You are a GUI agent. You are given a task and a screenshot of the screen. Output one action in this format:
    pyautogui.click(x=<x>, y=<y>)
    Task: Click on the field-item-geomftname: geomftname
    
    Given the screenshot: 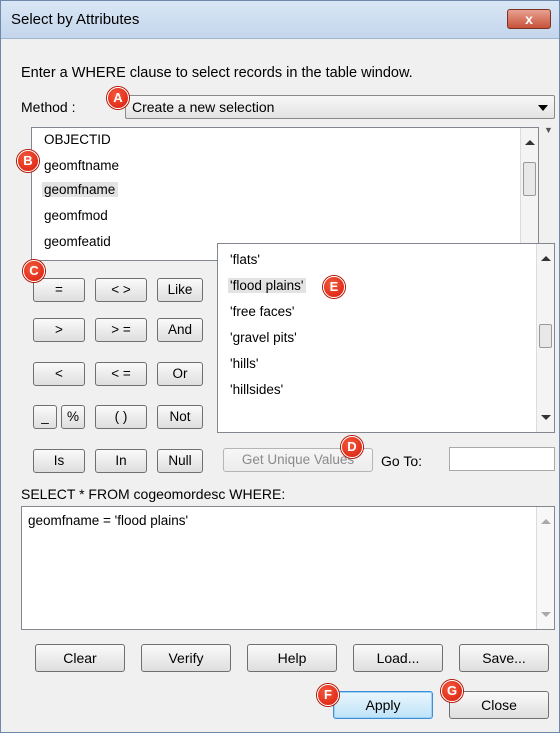 What is the action you would take?
    pyautogui.click(x=81, y=165)
    